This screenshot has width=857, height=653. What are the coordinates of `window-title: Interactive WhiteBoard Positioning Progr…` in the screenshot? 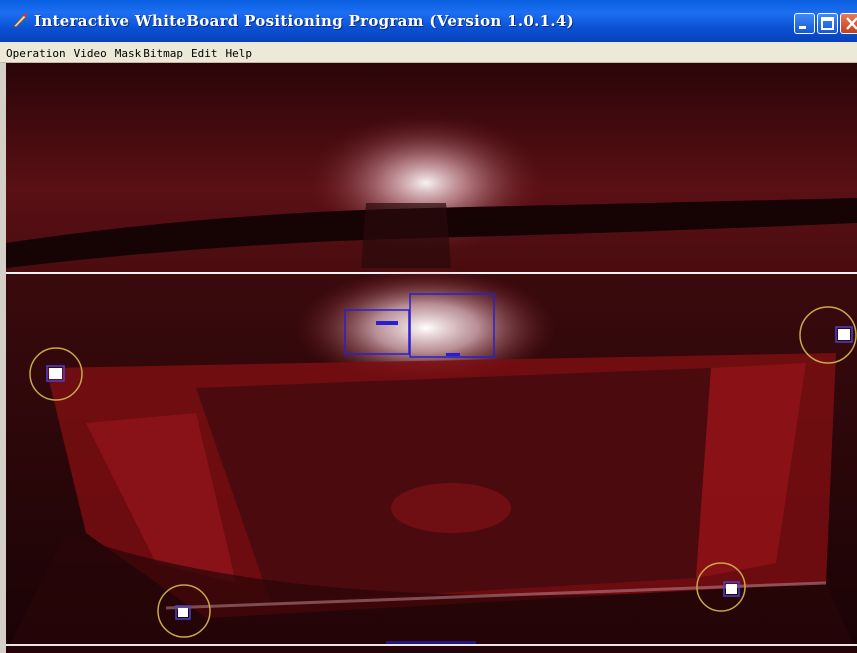 It's located at (304, 21).